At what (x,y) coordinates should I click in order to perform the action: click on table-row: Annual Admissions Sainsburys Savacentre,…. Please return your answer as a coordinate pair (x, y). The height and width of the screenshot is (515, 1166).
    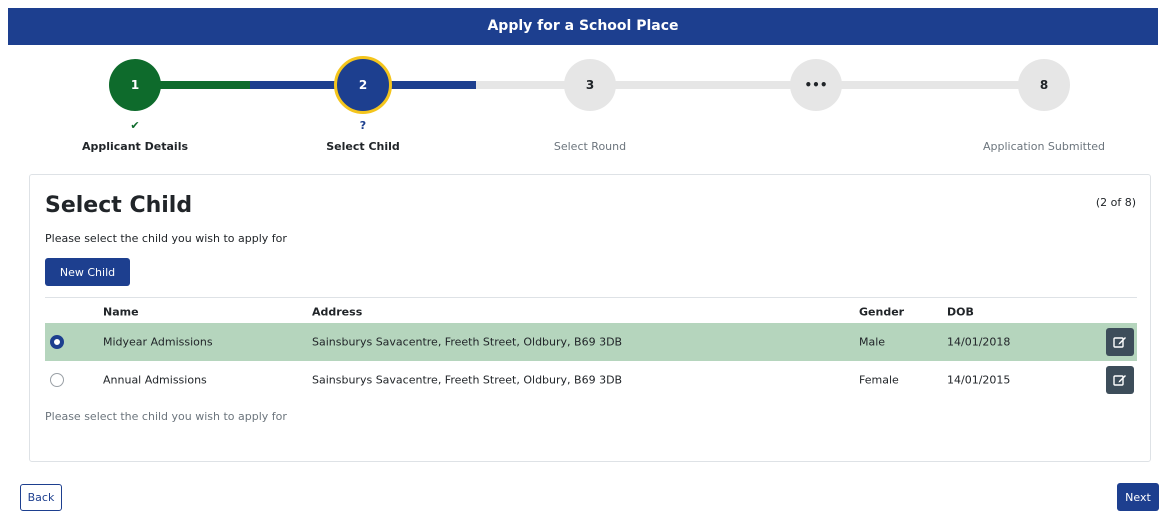
    Looking at the image, I should click on (591, 380).